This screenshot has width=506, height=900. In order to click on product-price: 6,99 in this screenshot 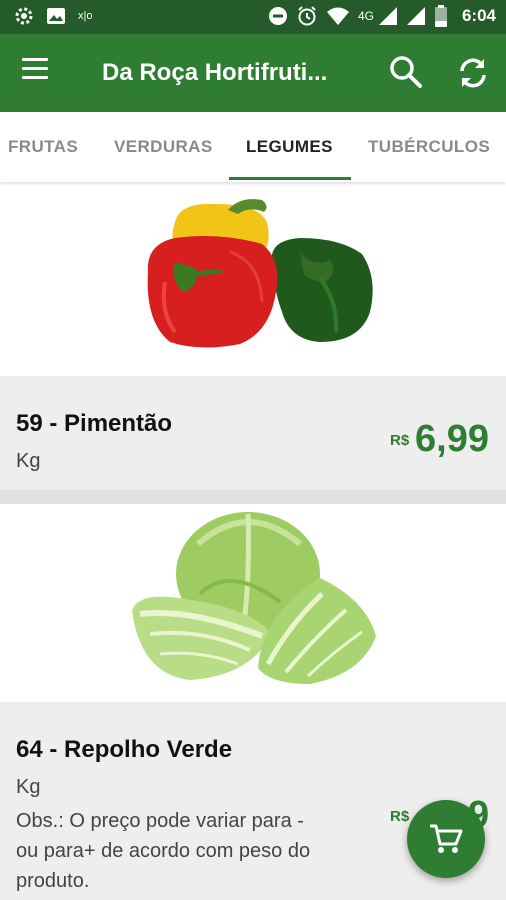, I will do `click(452, 439)`.